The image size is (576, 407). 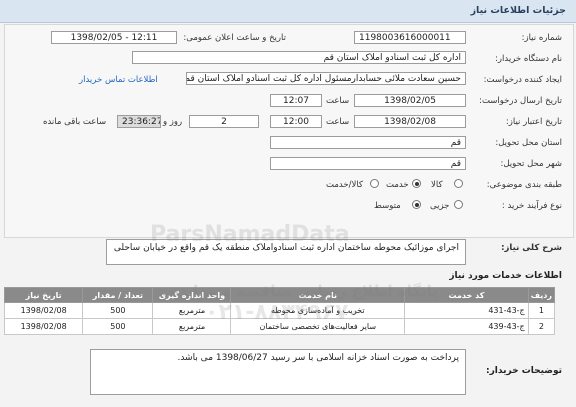 I want to click on page-title: جزئیات اطلاعات نیاز, so click(x=518, y=10).